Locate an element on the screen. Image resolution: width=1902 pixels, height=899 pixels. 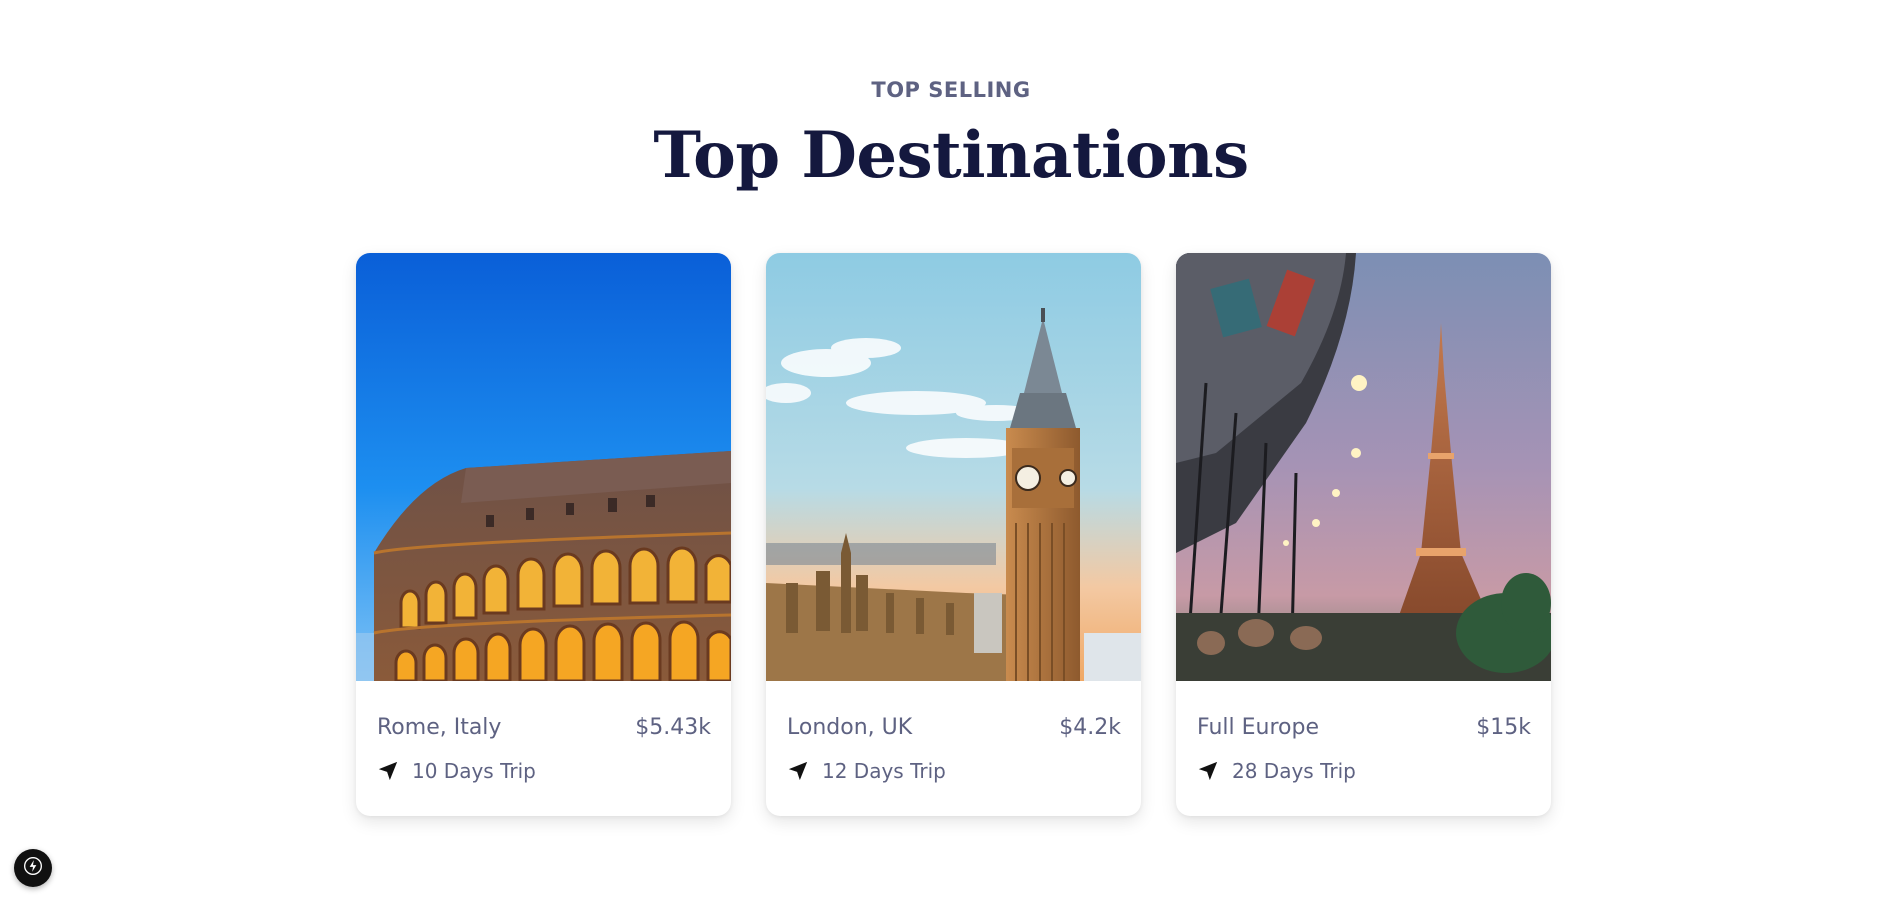
trip-label: 28 Days Trip is located at coordinates (1294, 771).